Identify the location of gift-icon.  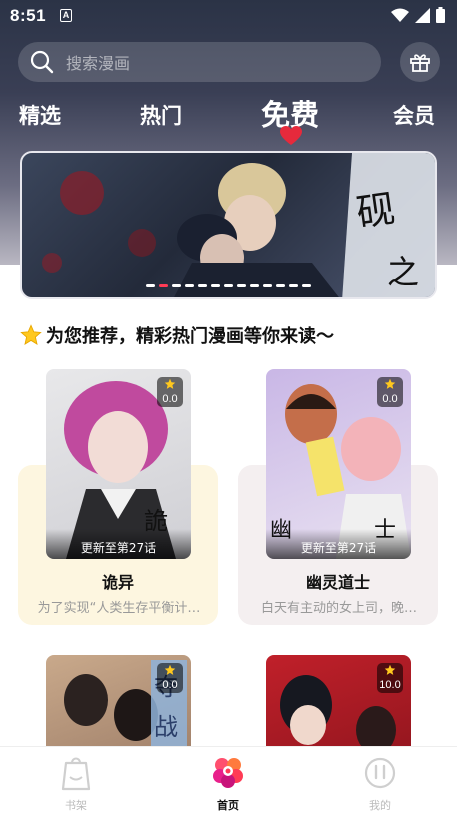
(420, 63).